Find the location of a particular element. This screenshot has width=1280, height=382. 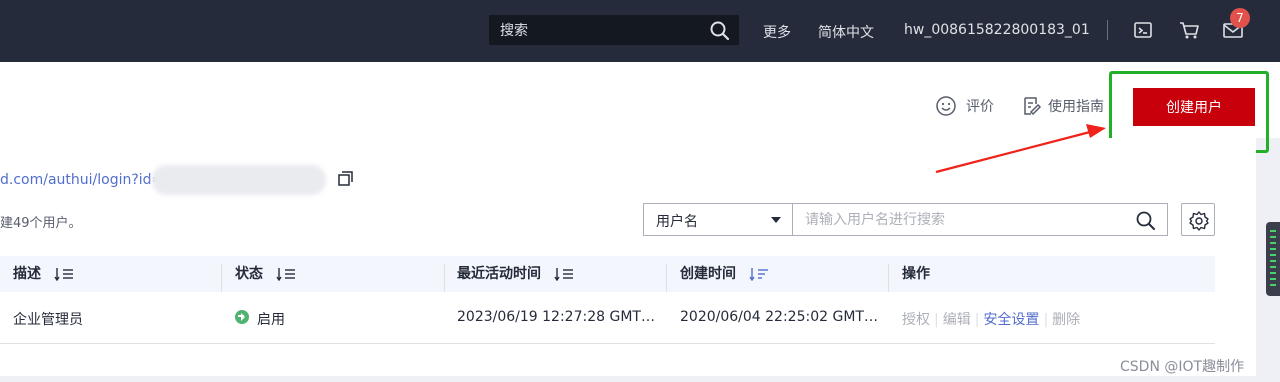

account-name: hw_008615822800183_01 is located at coordinates (997, 30).